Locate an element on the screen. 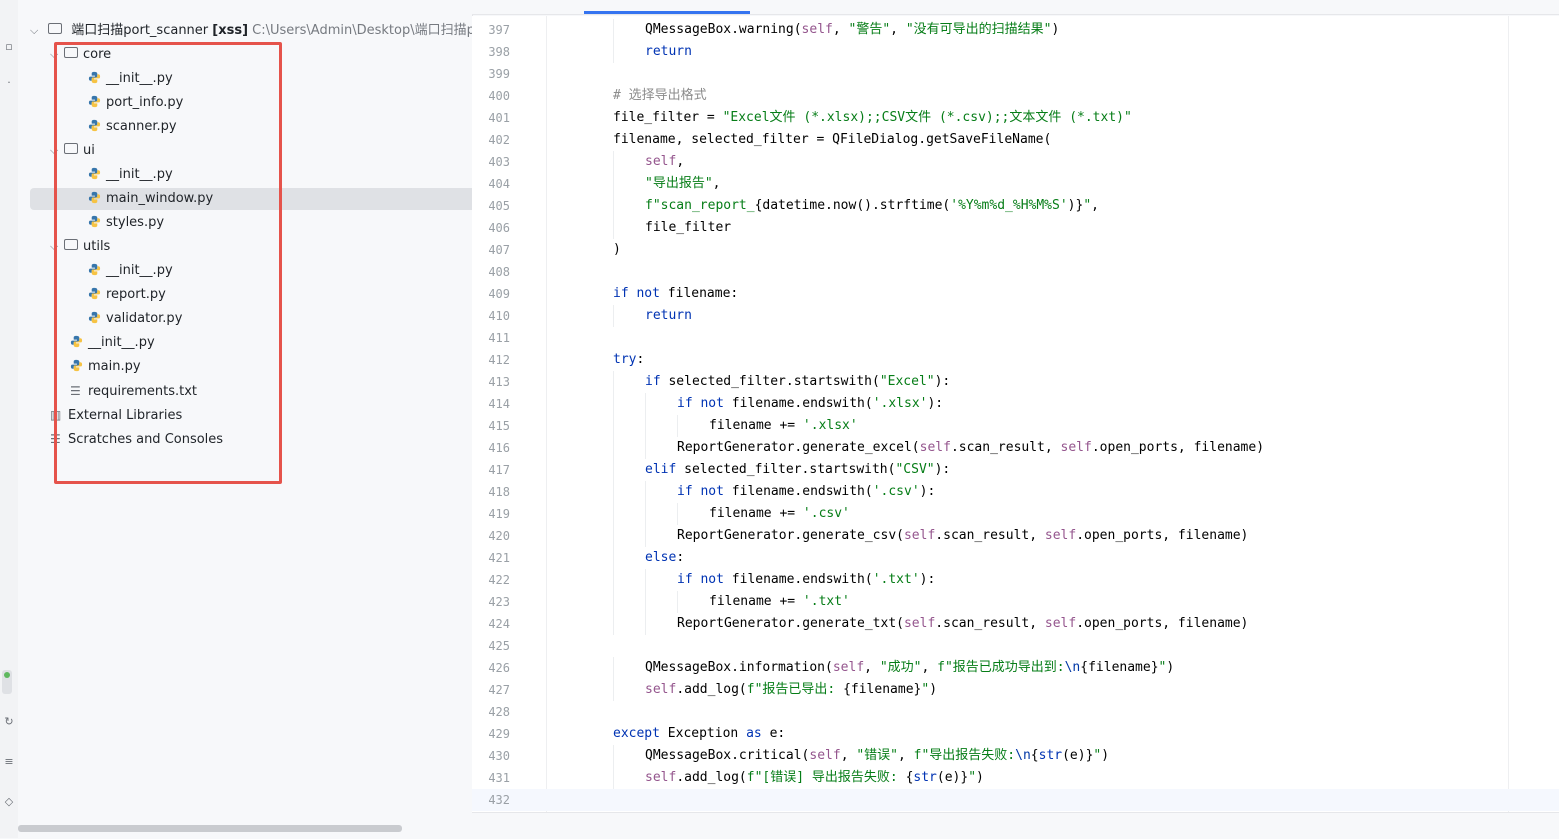 The height and width of the screenshot is (839, 1559). code-line: file_filter is located at coordinates (688, 228).